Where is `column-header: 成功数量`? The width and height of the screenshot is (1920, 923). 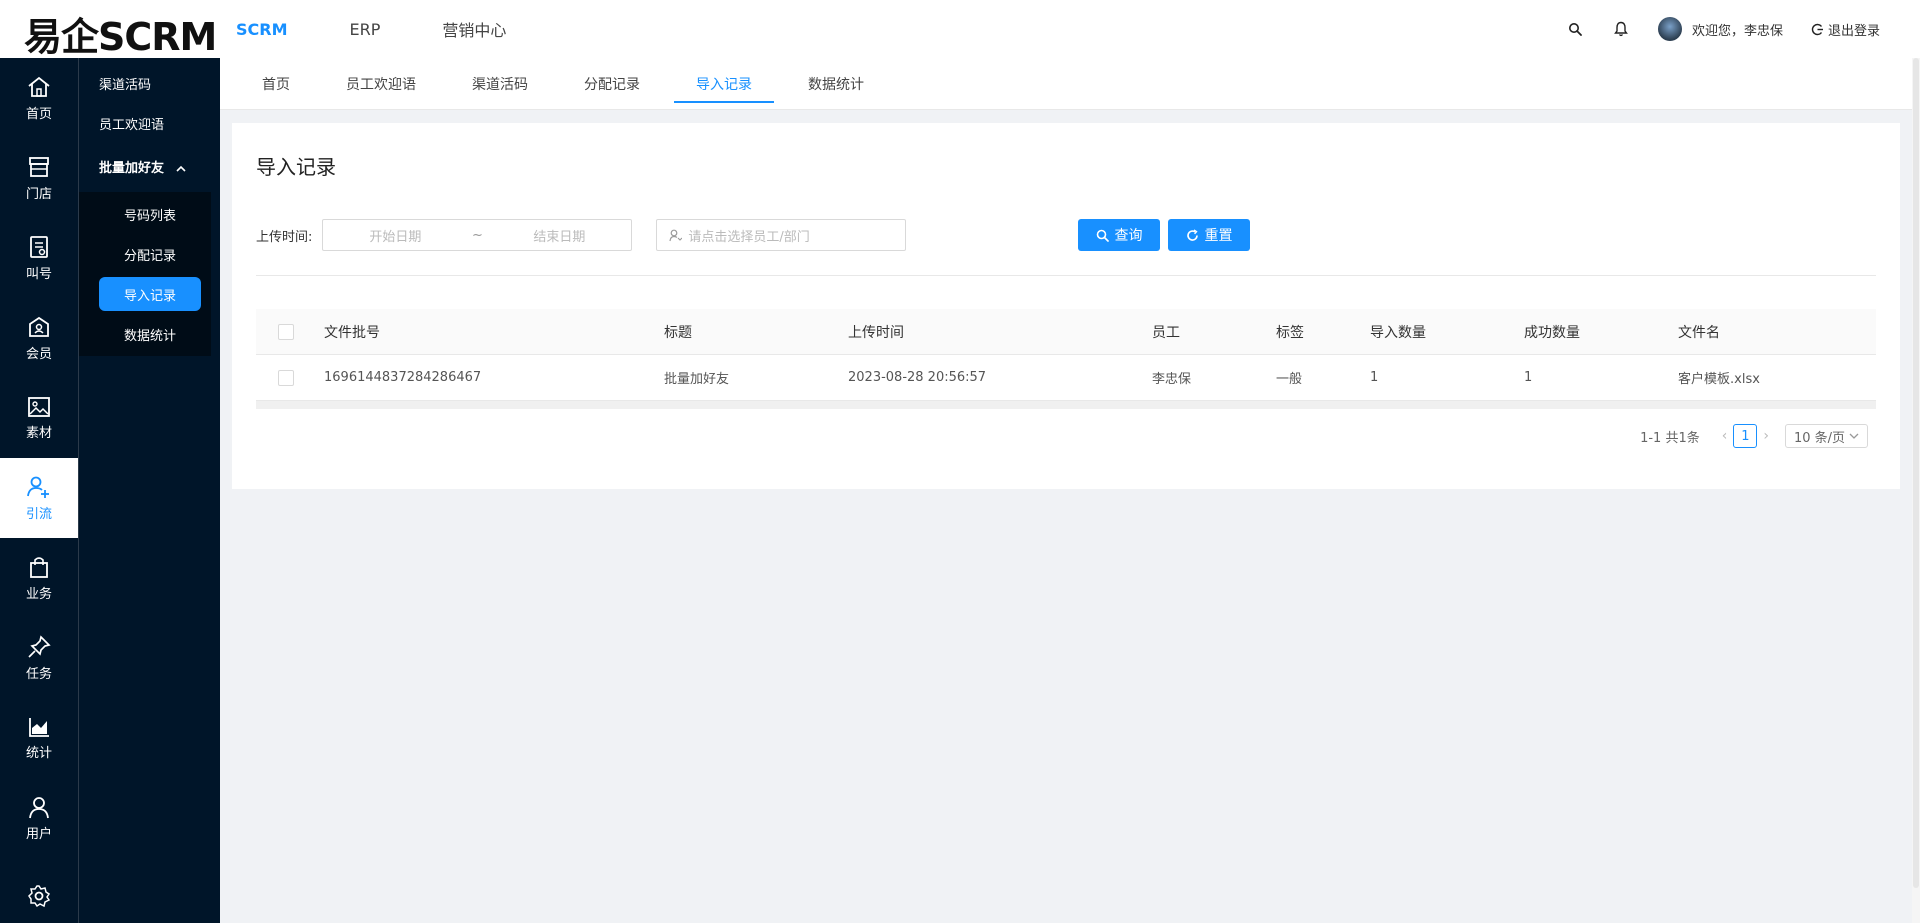
column-header: 成功数量 is located at coordinates (1552, 332).